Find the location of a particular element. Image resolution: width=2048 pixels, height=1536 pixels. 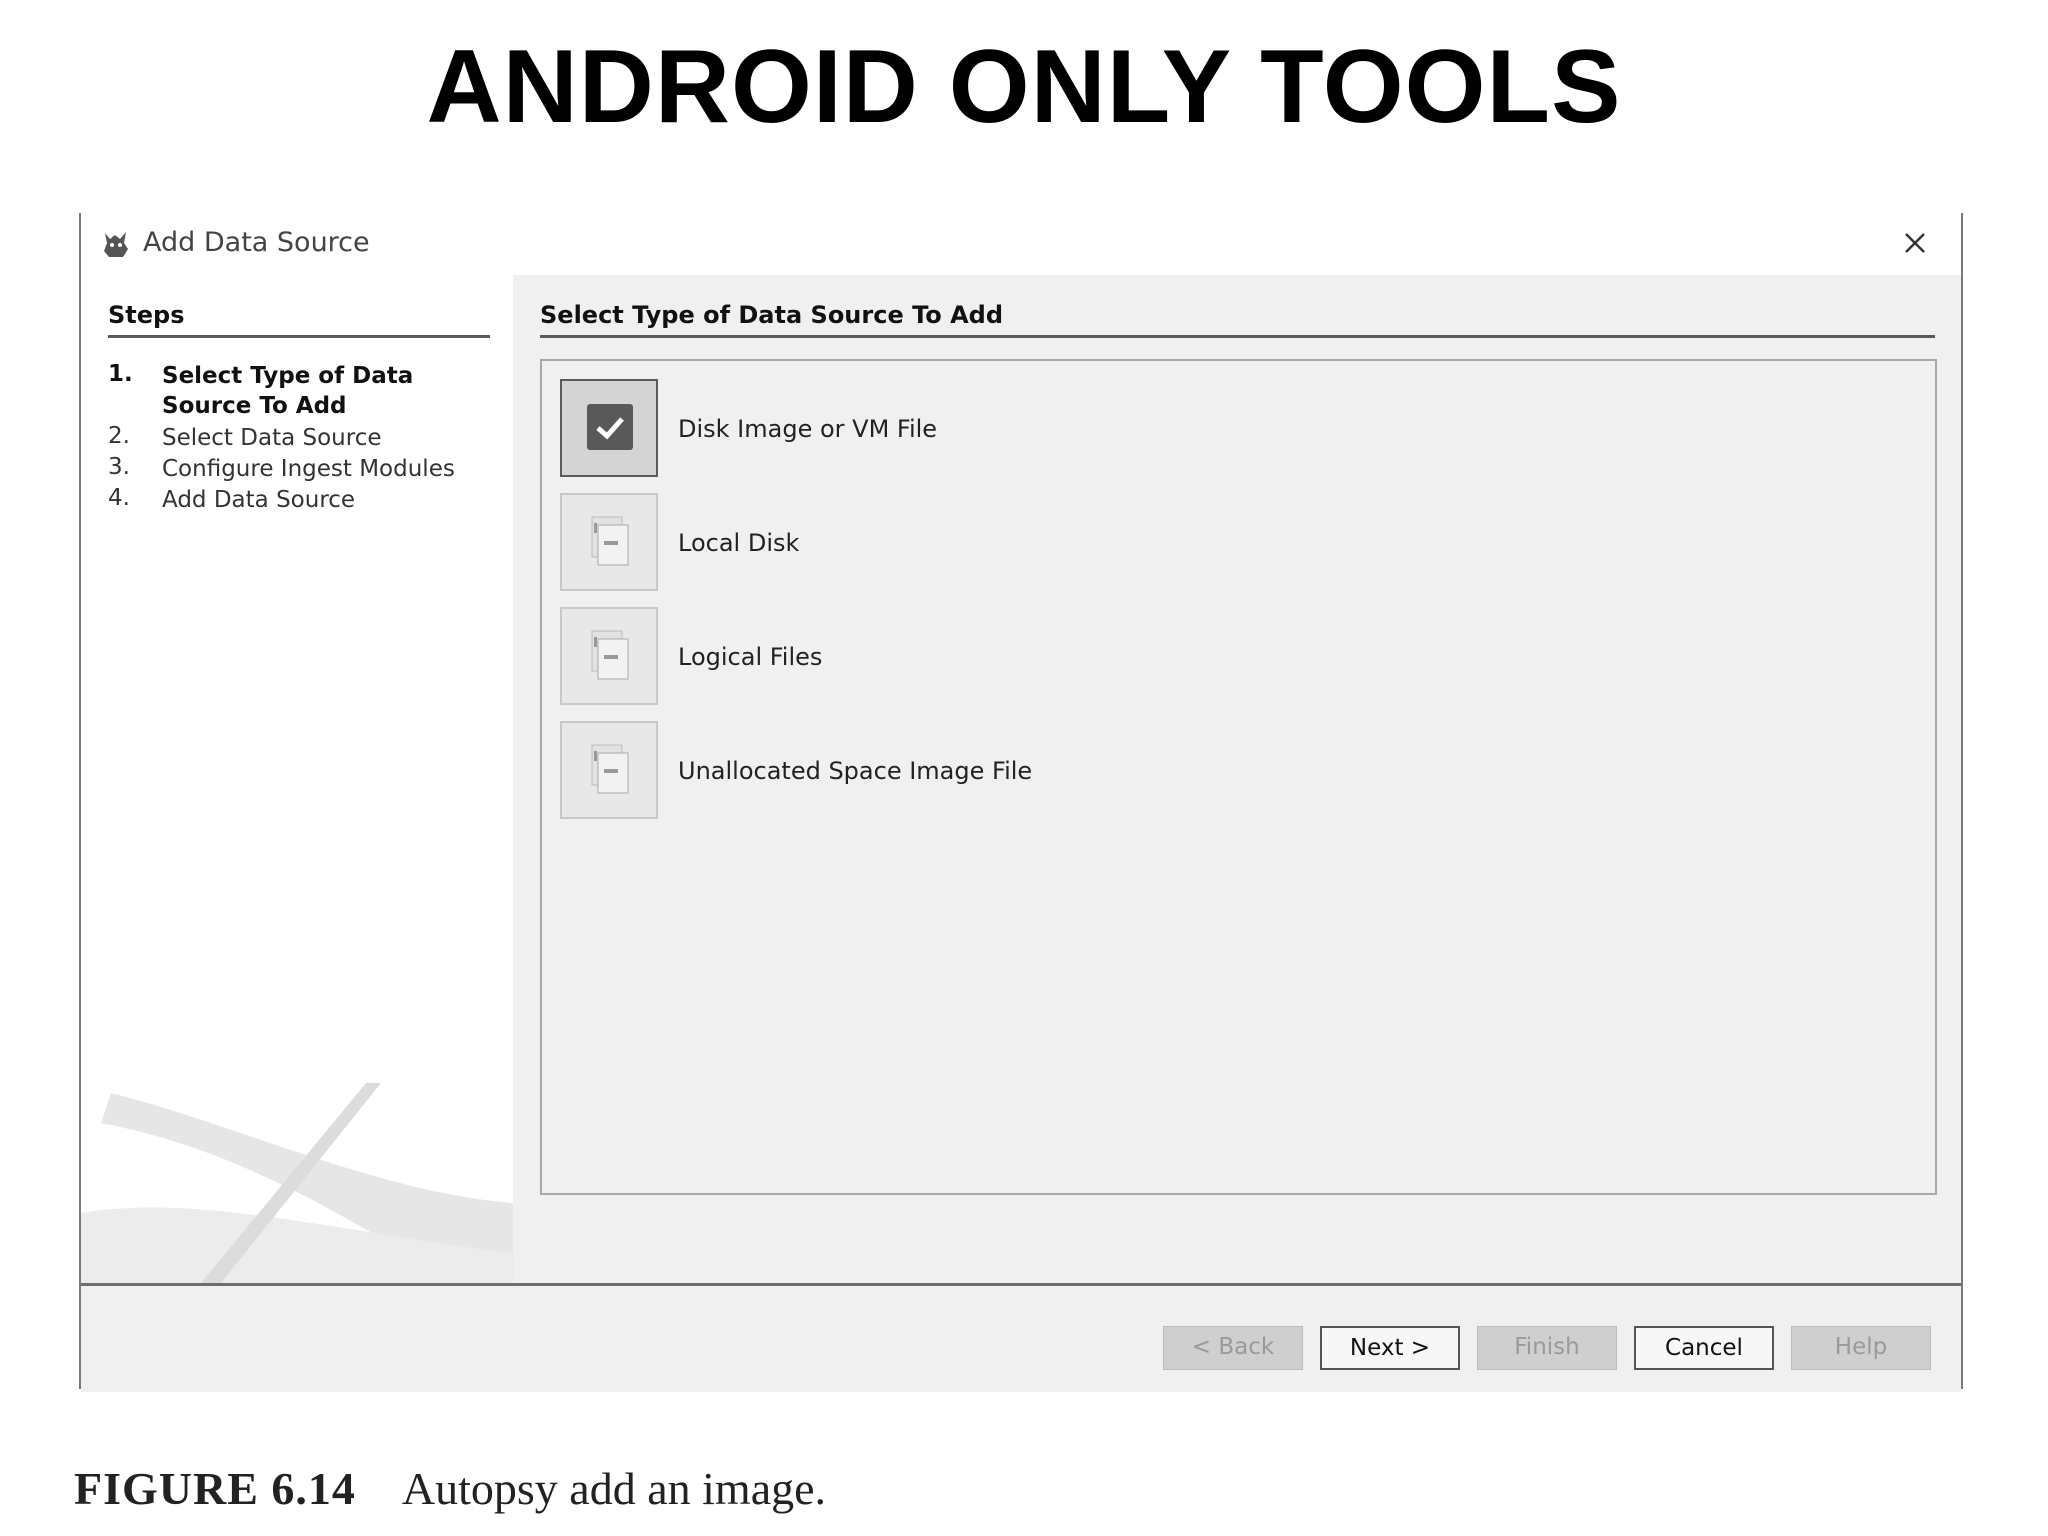

step-item-3: 3. Configure Ingest Modules is located at coordinates (295, 469).